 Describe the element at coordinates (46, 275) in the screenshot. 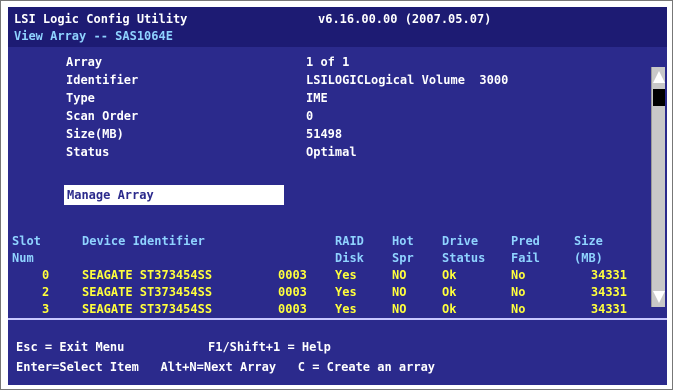

I see `row-slot: 0` at that location.